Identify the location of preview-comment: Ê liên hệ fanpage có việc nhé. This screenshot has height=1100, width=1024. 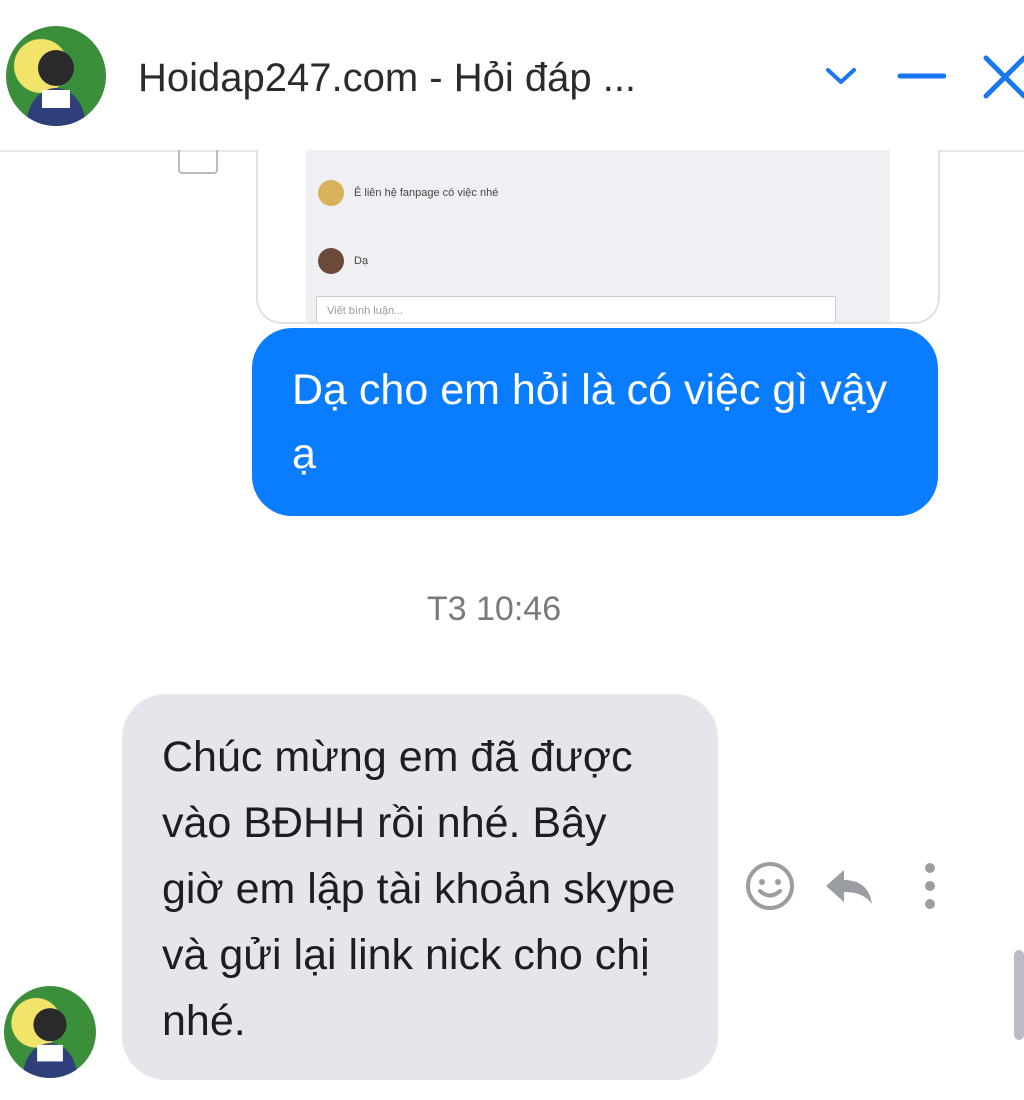
(408, 193).